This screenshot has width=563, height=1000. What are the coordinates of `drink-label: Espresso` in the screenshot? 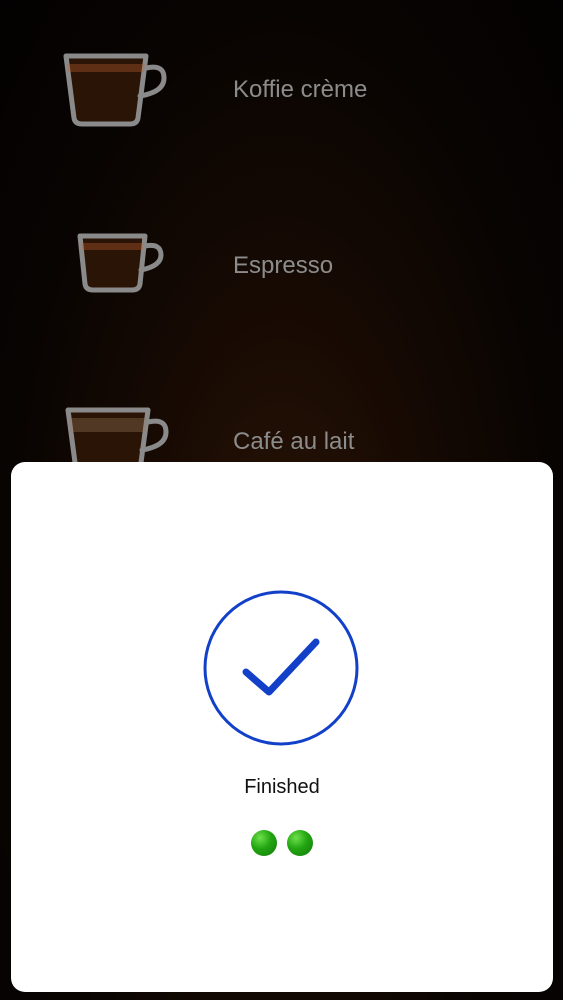 It's located at (283, 265).